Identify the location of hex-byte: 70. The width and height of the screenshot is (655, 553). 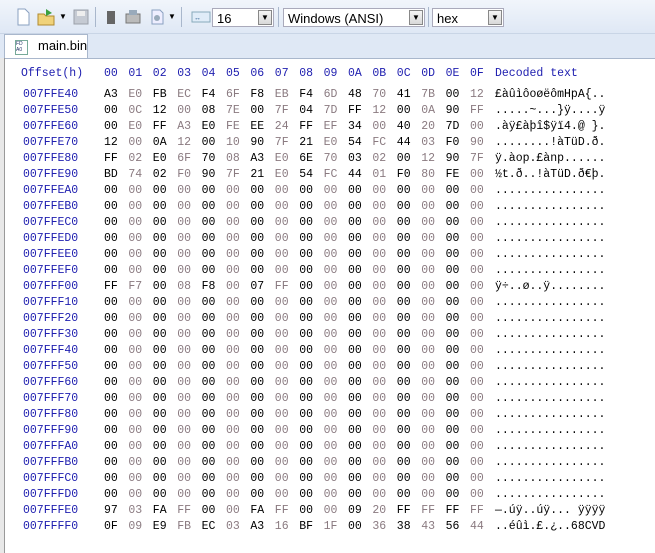
(334, 158).